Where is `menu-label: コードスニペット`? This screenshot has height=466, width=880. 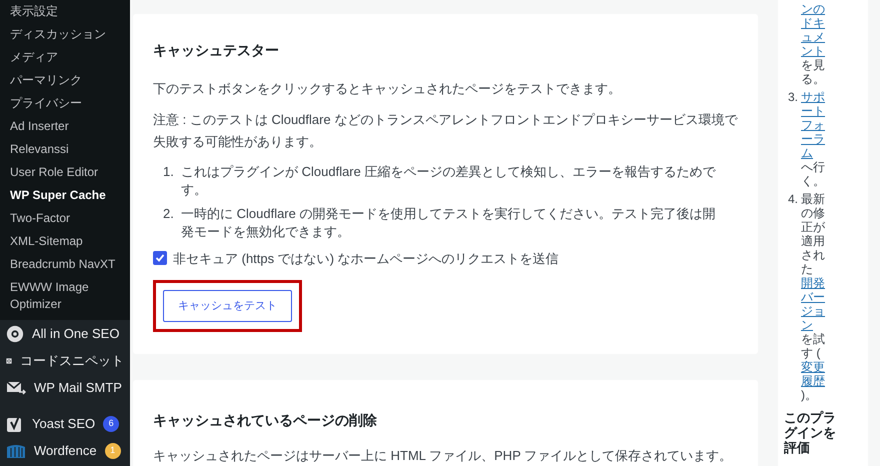 menu-label: コードスニペット is located at coordinates (72, 361).